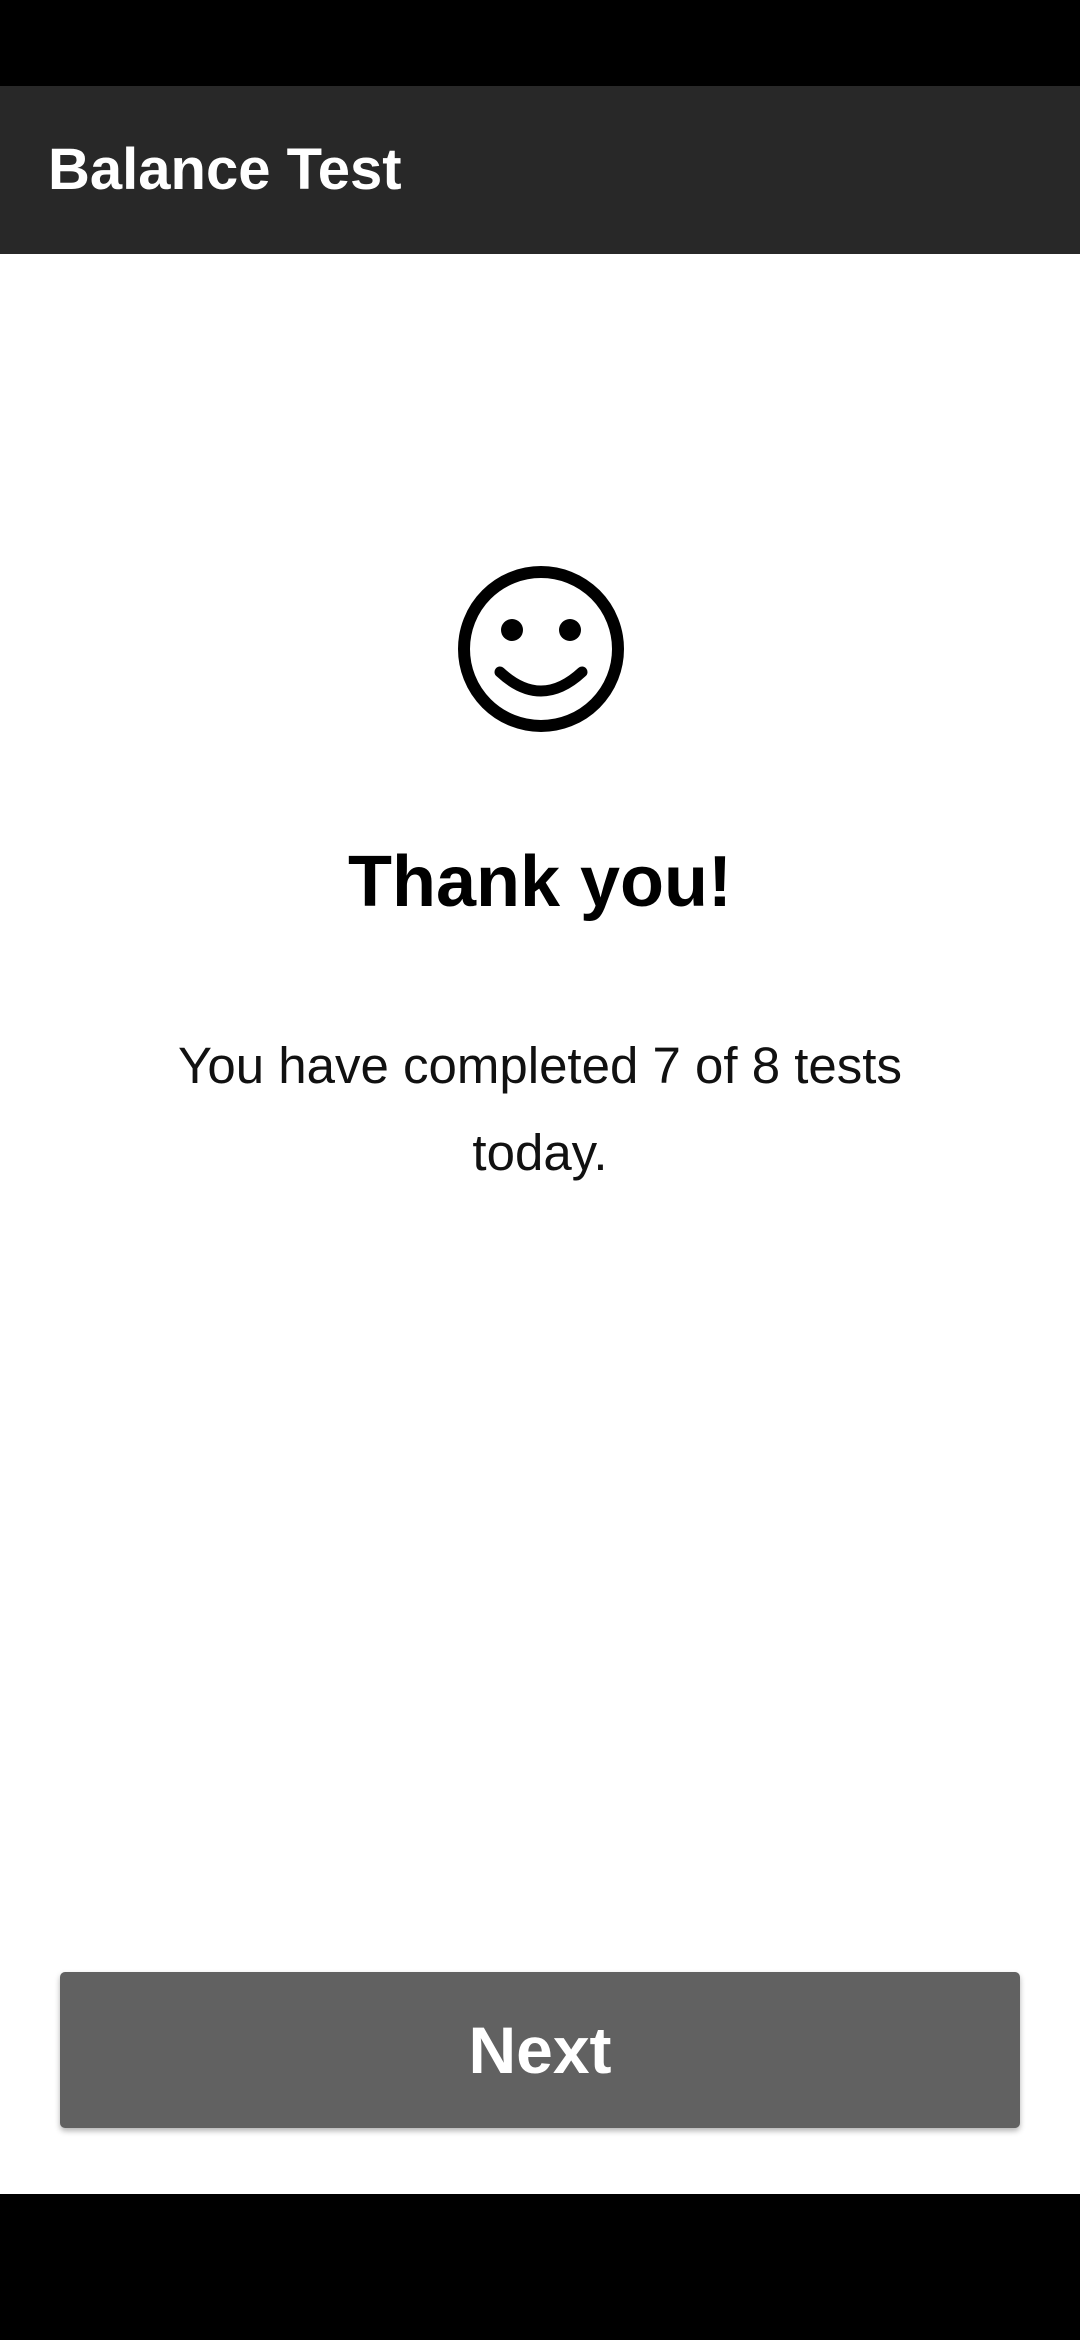 The width and height of the screenshot is (1080, 2340). What do you see at coordinates (541, 649) in the screenshot?
I see `smiley-face-icon` at bounding box center [541, 649].